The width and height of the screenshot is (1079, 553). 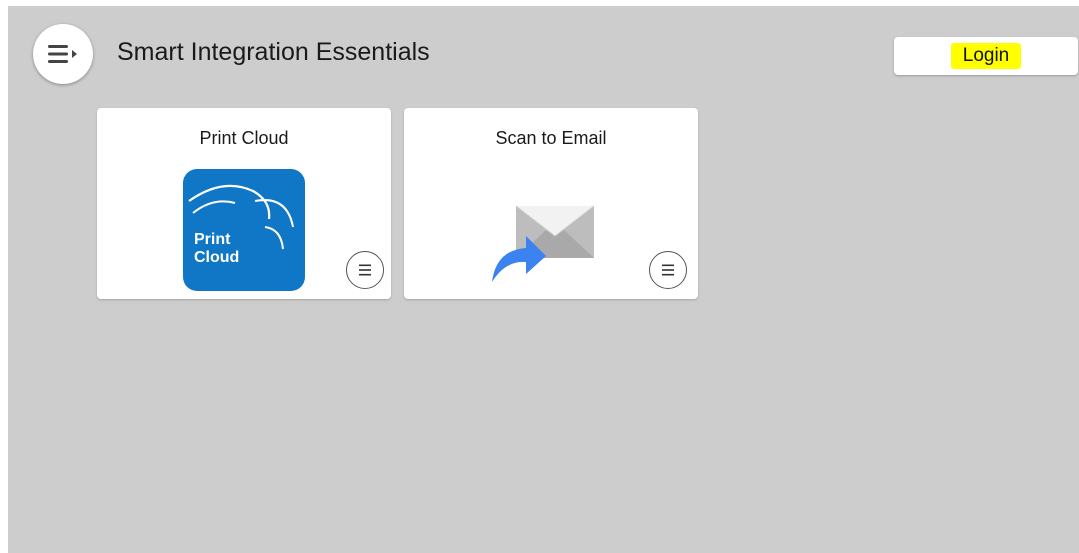 I want to click on hamburger-menu-icon, so click(x=62, y=54).